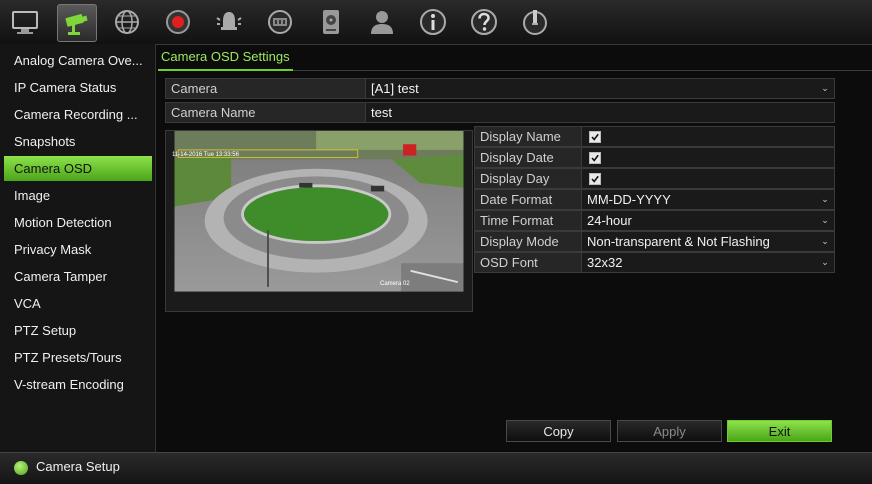 The width and height of the screenshot is (872, 484). Describe the element at coordinates (669, 431) in the screenshot. I see `apply-button: Apply` at that location.